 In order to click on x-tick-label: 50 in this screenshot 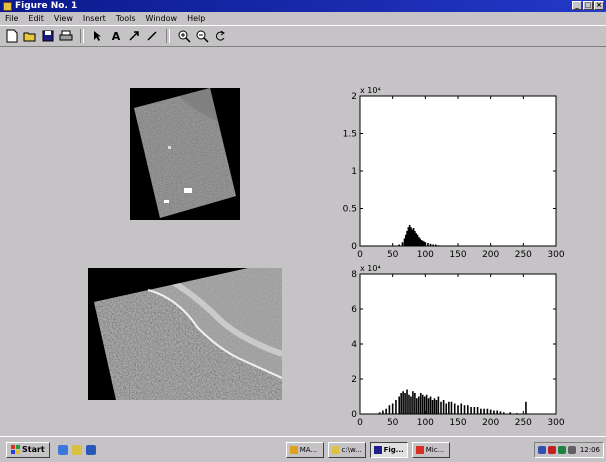, I will do `click(393, 255)`.